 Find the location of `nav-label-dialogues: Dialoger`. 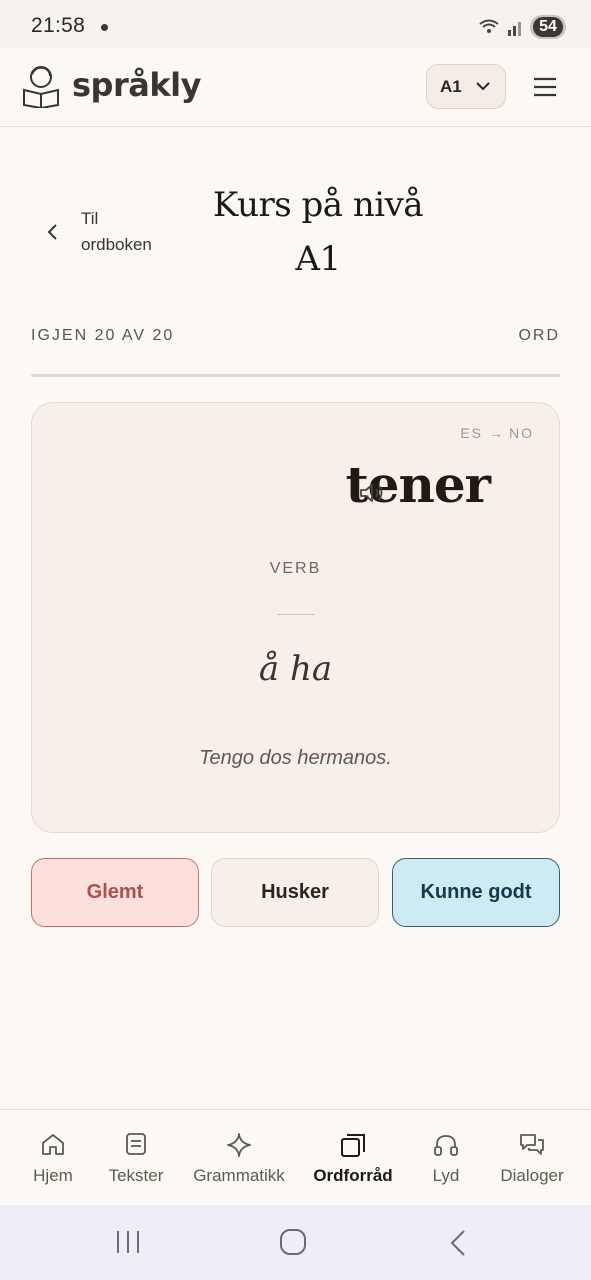

nav-label-dialogues: Dialoger is located at coordinates (532, 1175).